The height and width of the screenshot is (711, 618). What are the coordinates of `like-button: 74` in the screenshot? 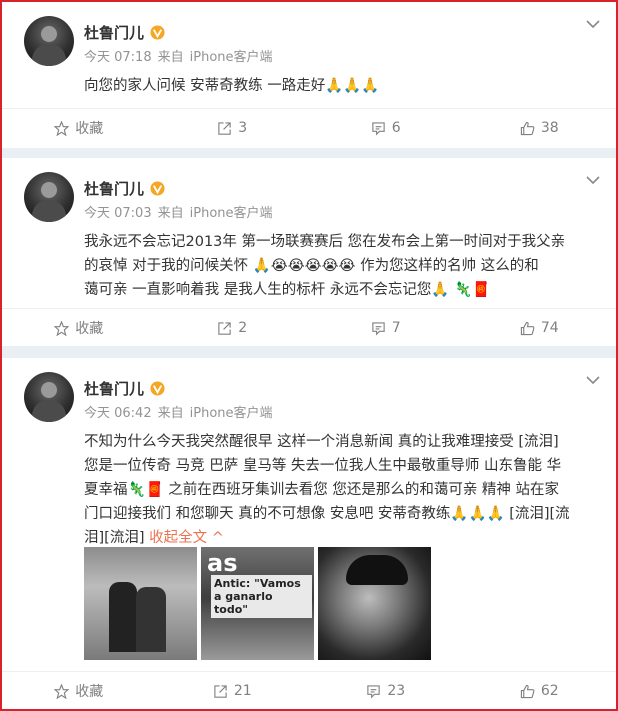 It's located at (540, 328).